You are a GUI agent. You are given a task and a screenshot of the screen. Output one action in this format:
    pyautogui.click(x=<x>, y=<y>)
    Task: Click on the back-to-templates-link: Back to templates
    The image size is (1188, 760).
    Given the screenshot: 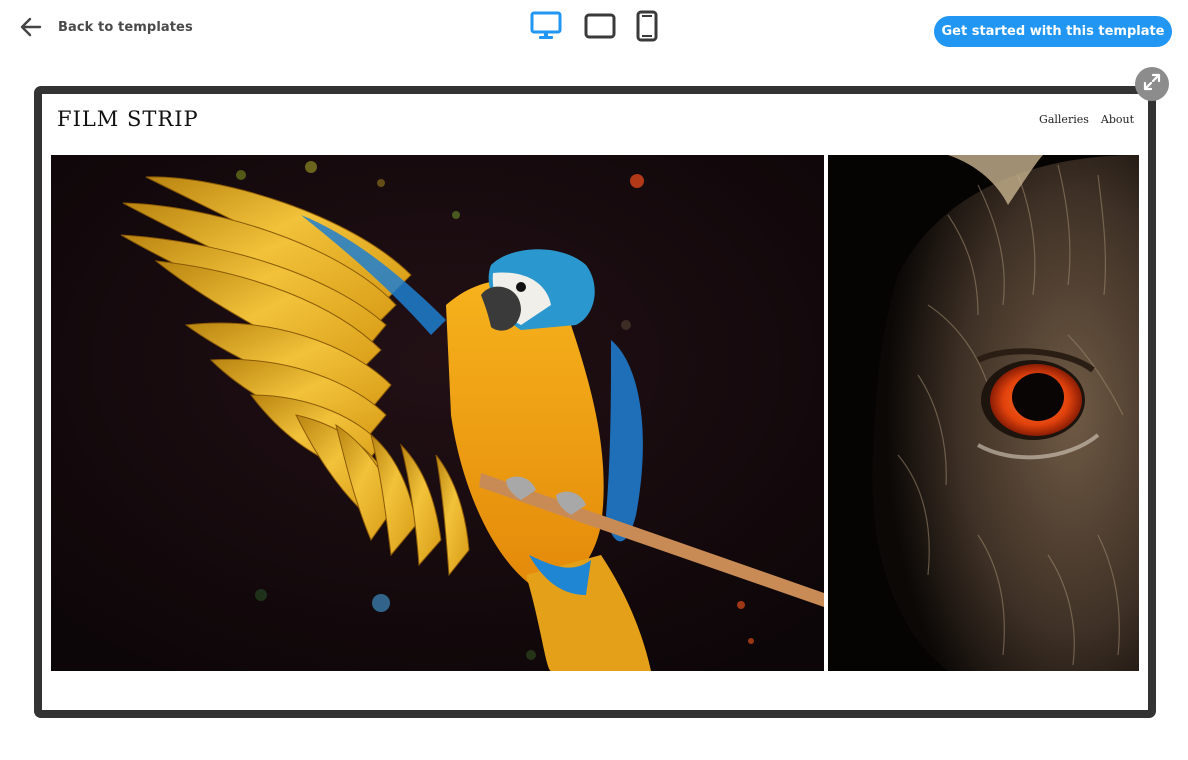 What is the action you would take?
    pyautogui.click(x=105, y=27)
    